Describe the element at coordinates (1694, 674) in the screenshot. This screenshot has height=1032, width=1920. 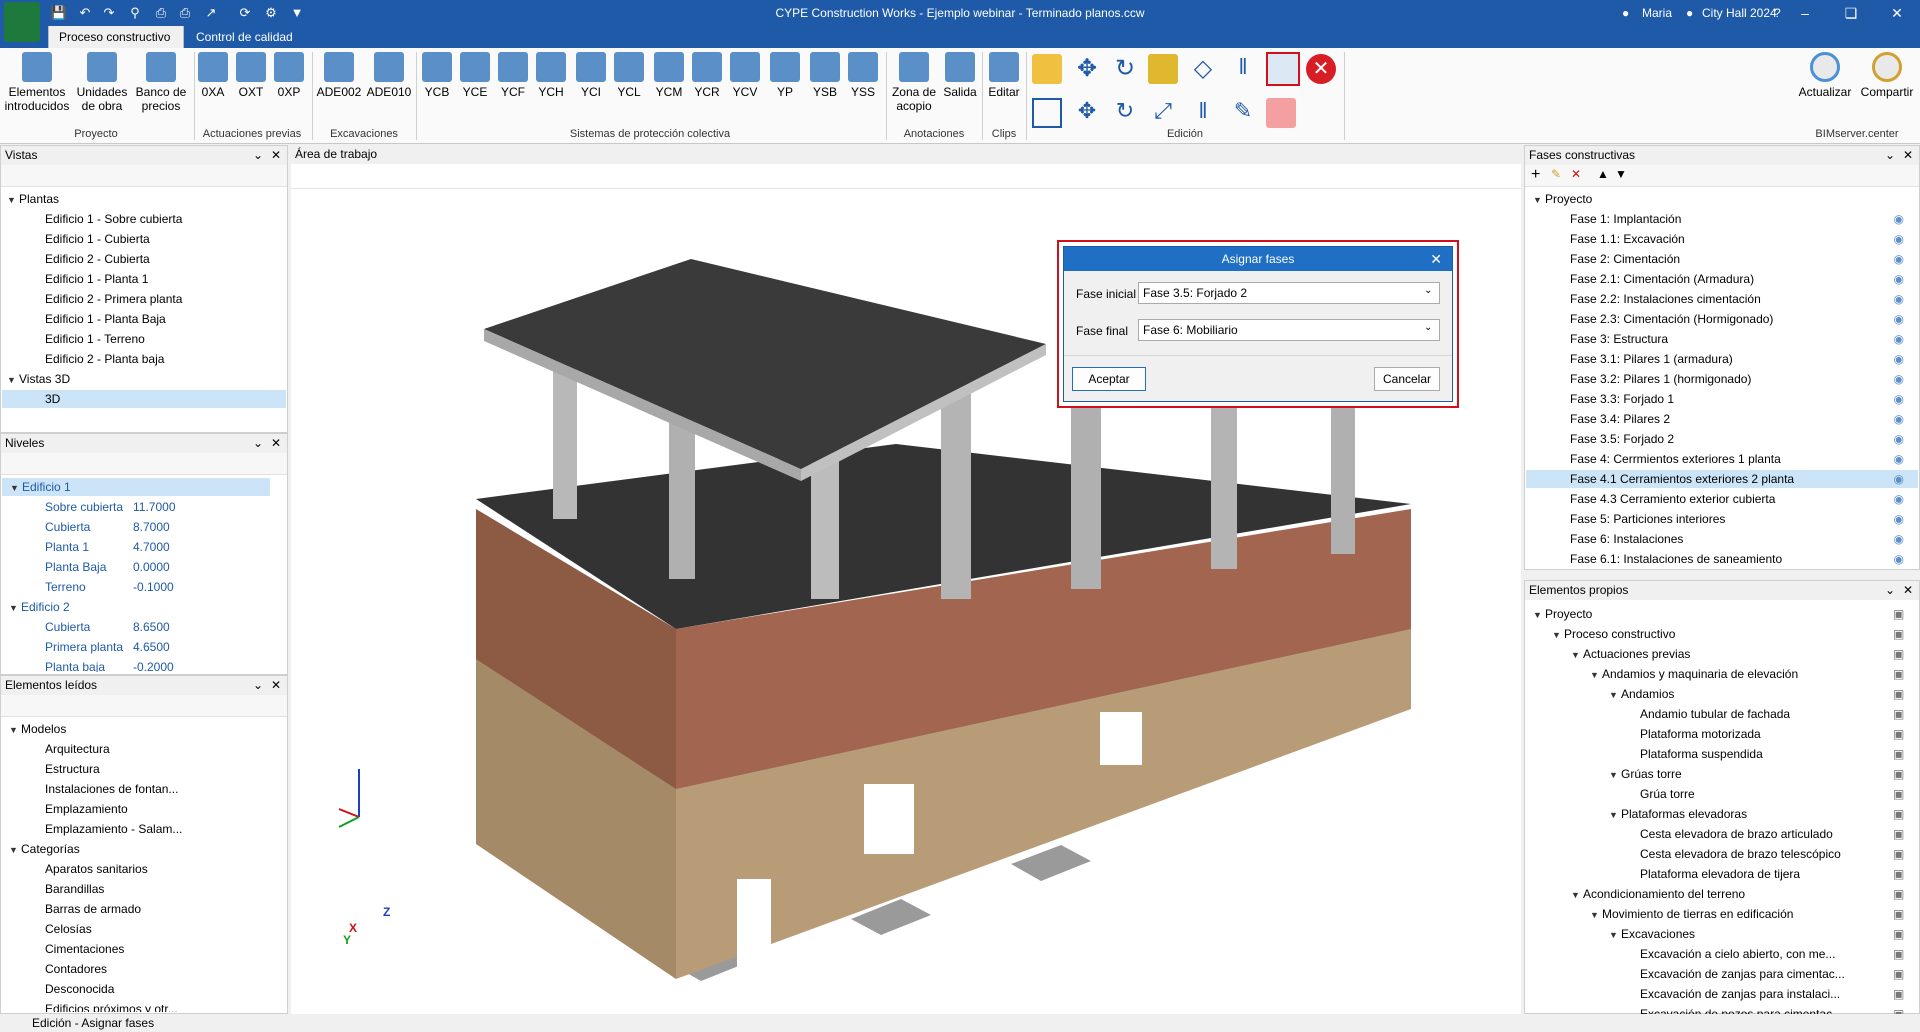
I see `tree-item: ▼ Andamios y maquinaria de elevación` at that location.